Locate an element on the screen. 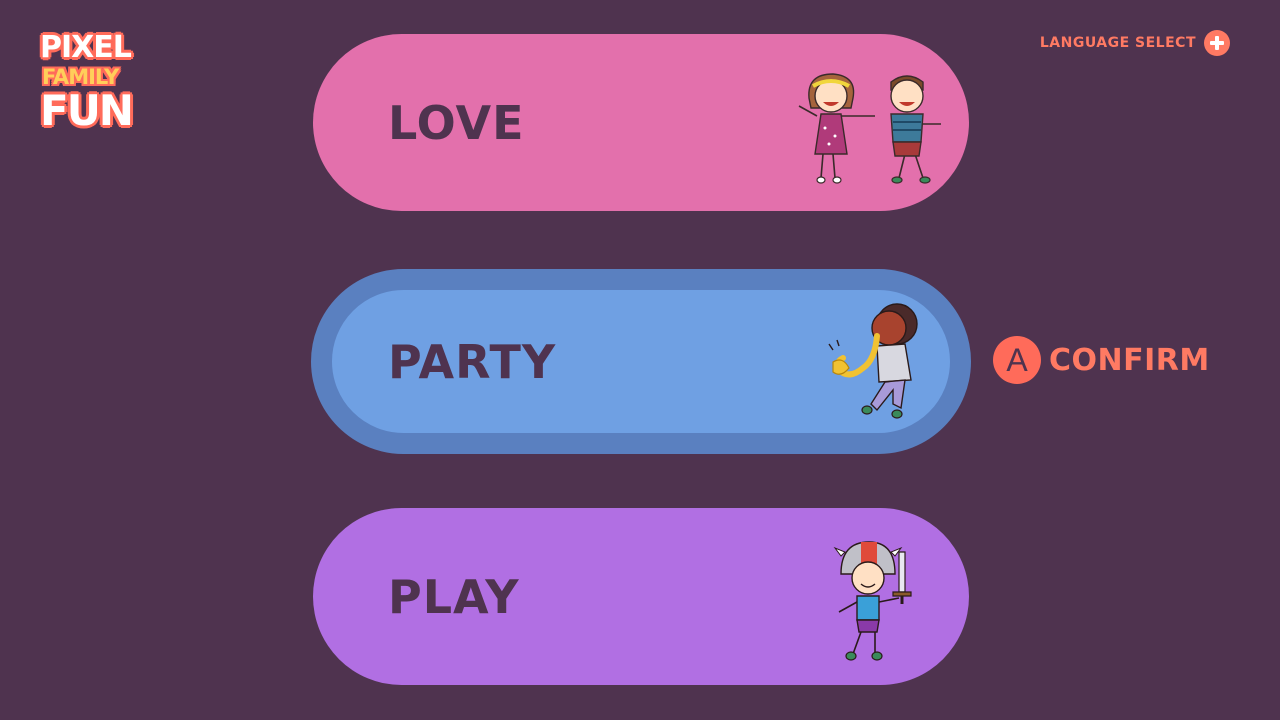 The height and width of the screenshot is (720, 1280). logo-line-fun: FUN is located at coordinates (87, 110).